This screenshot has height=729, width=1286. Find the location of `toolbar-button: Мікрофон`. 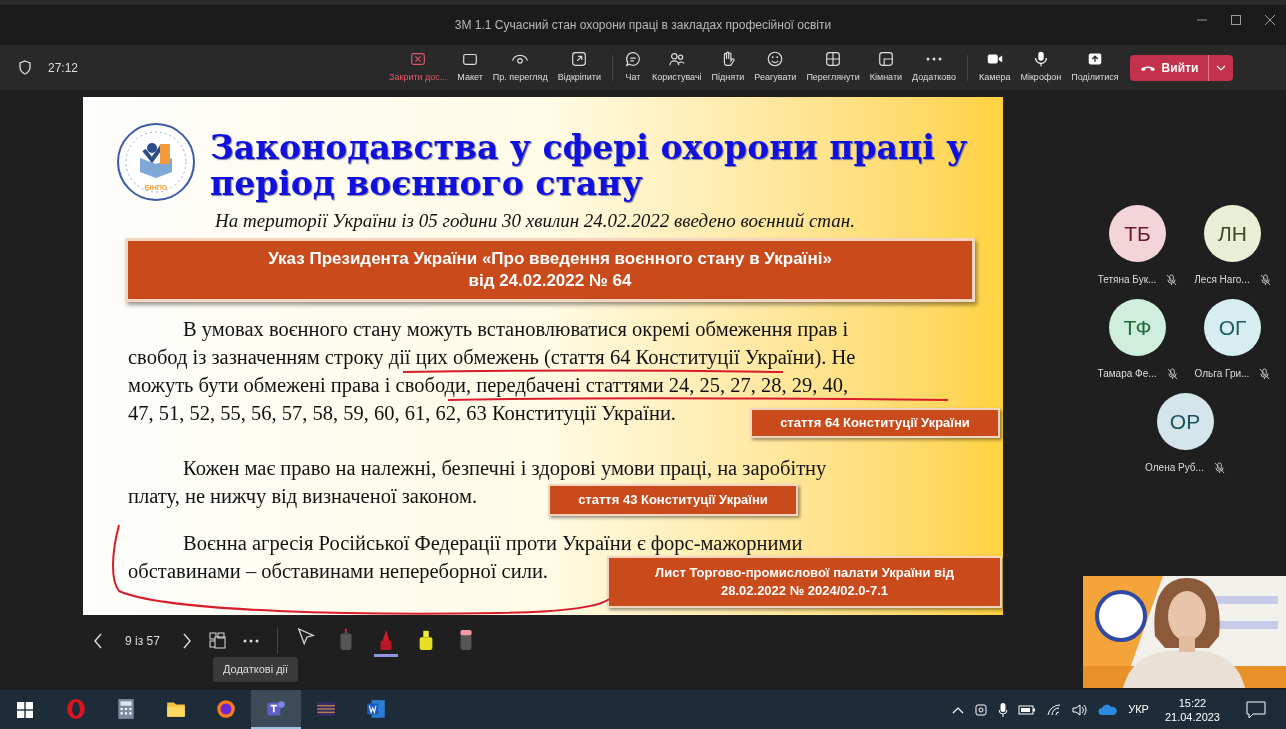

toolbar-button: Мікрофон is located at coordinates (1041, 67).